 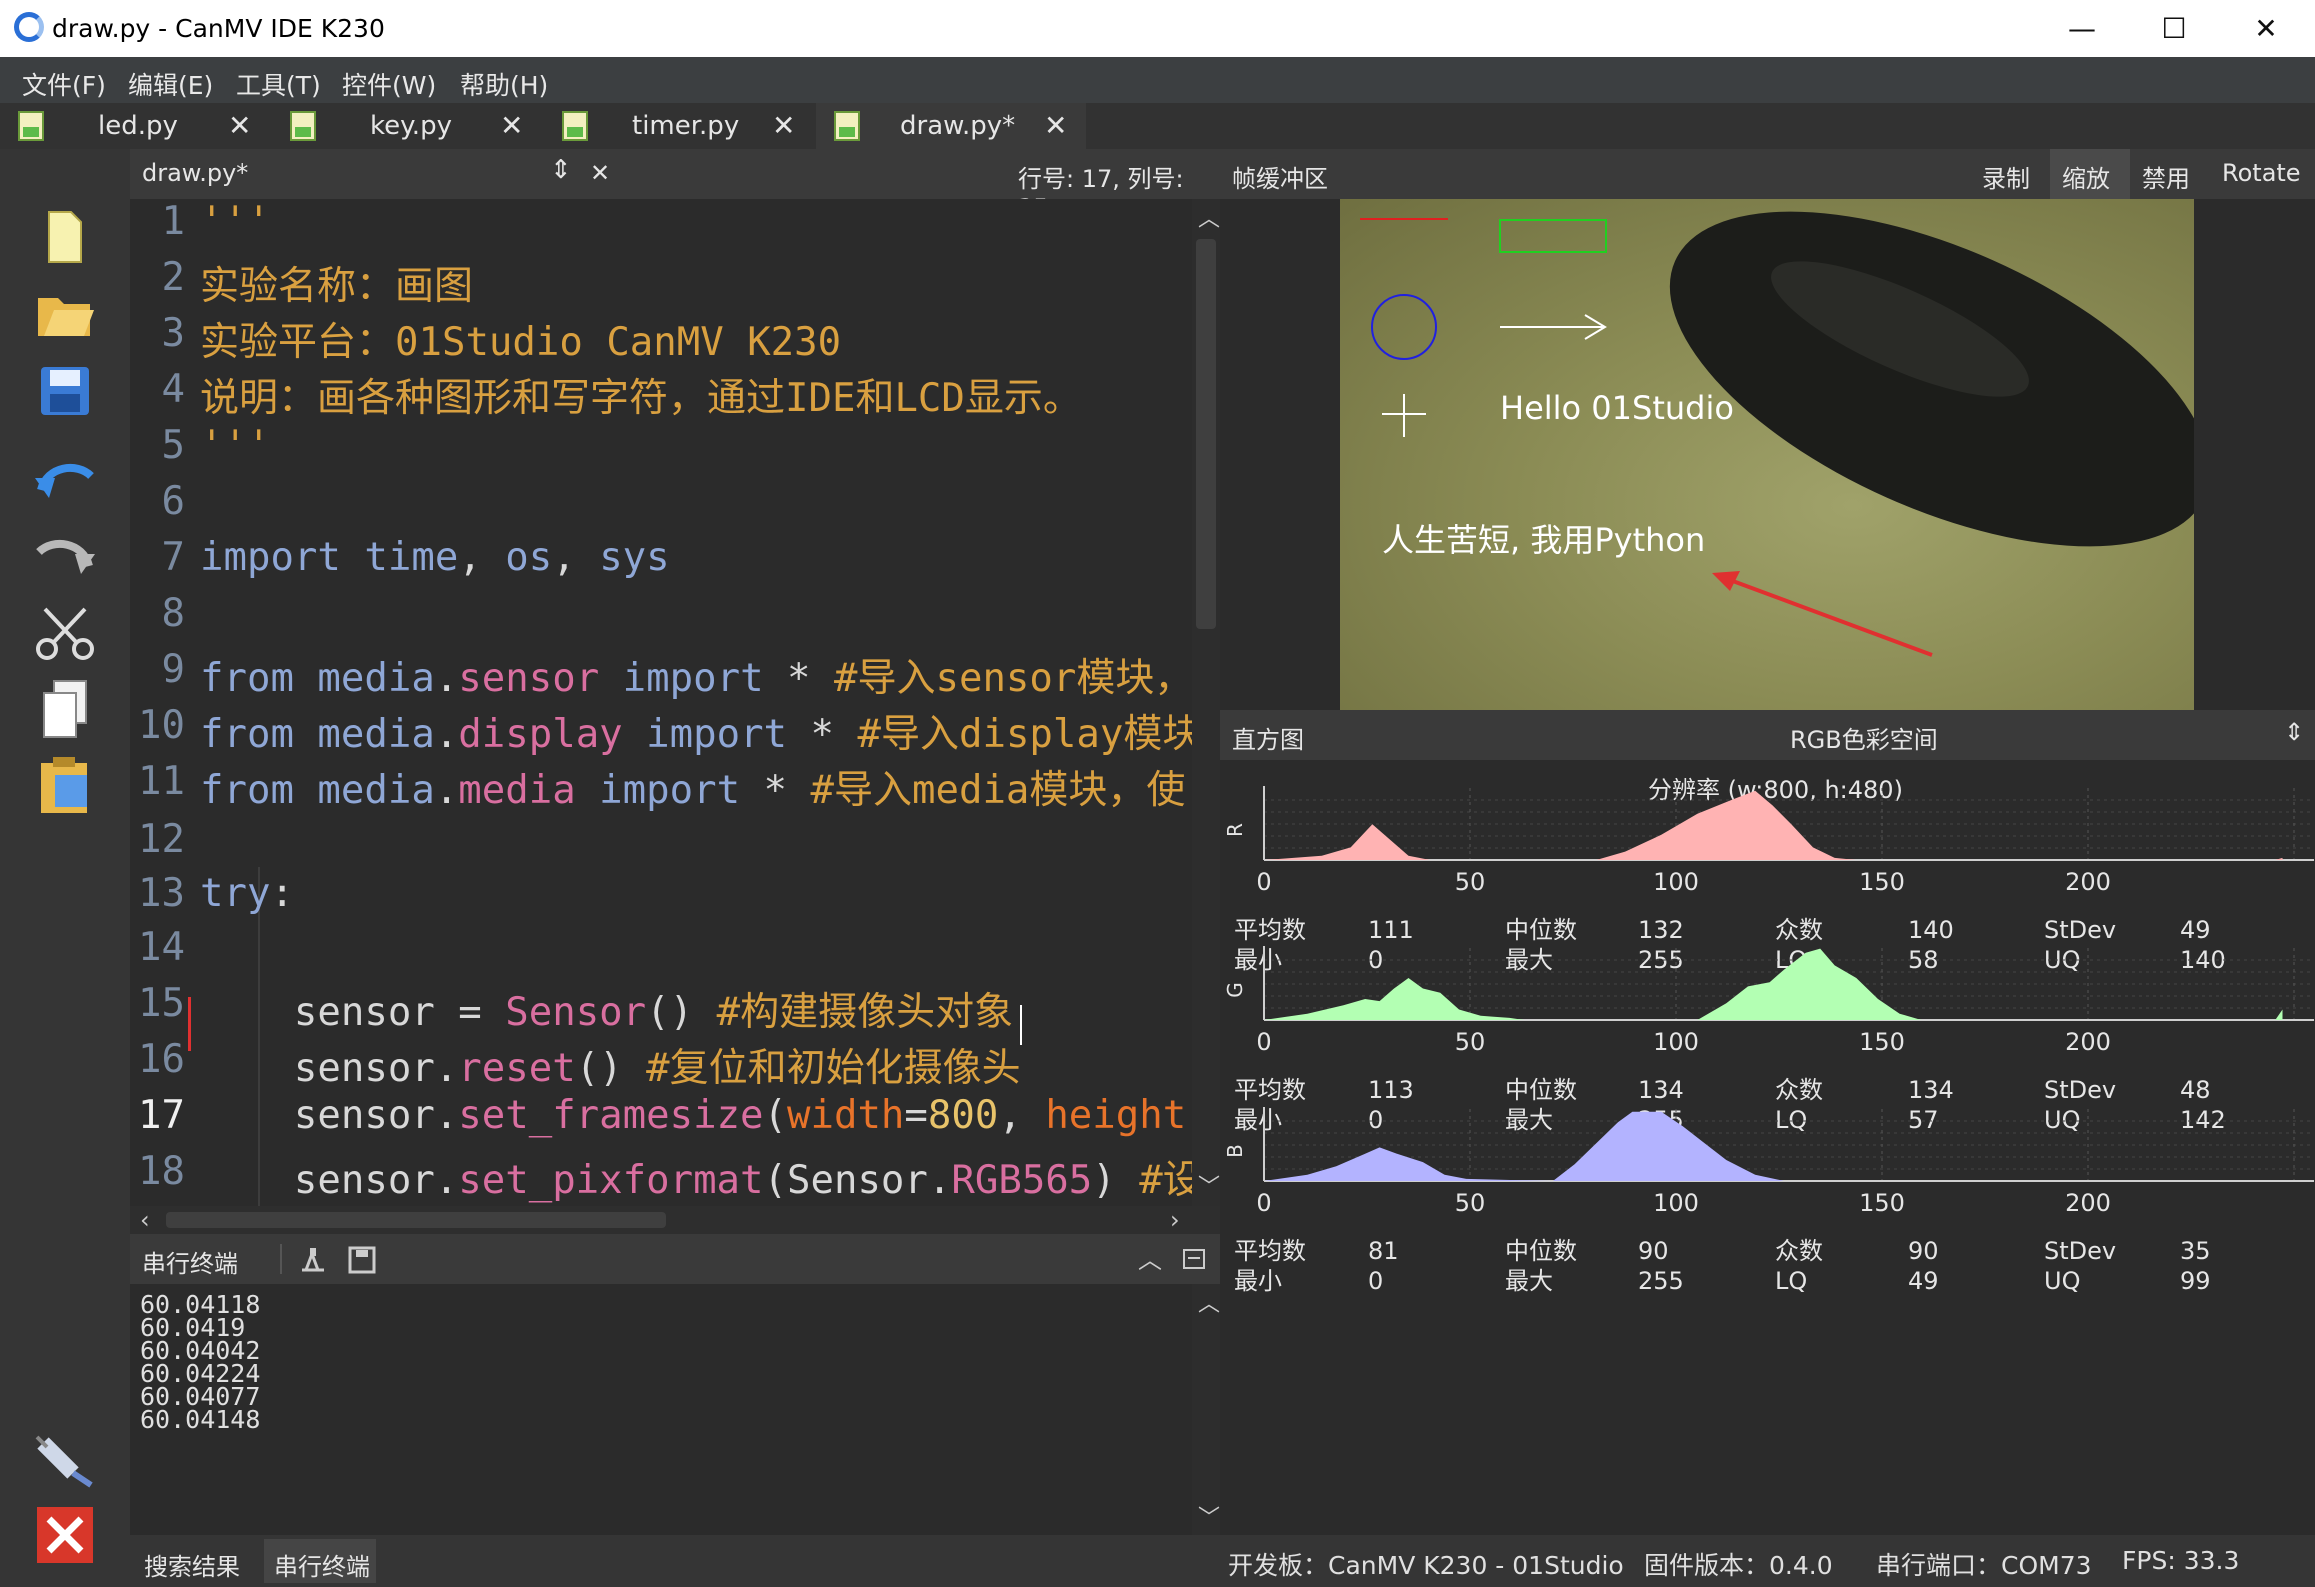 What do you see at coordinates (362, 1260) in the screenshot?
I see `save-log-icon` at bounding box center [362, 1260].